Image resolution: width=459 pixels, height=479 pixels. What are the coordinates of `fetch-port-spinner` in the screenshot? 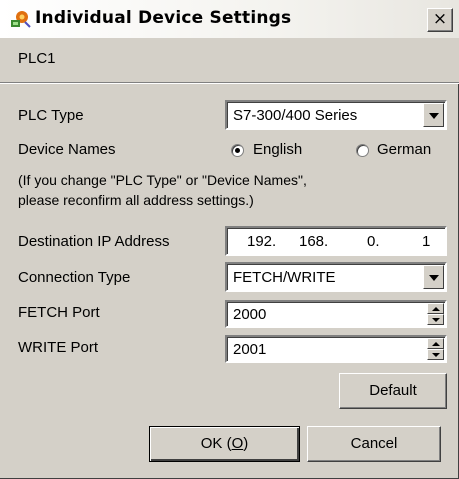 It's located at (435, 314).